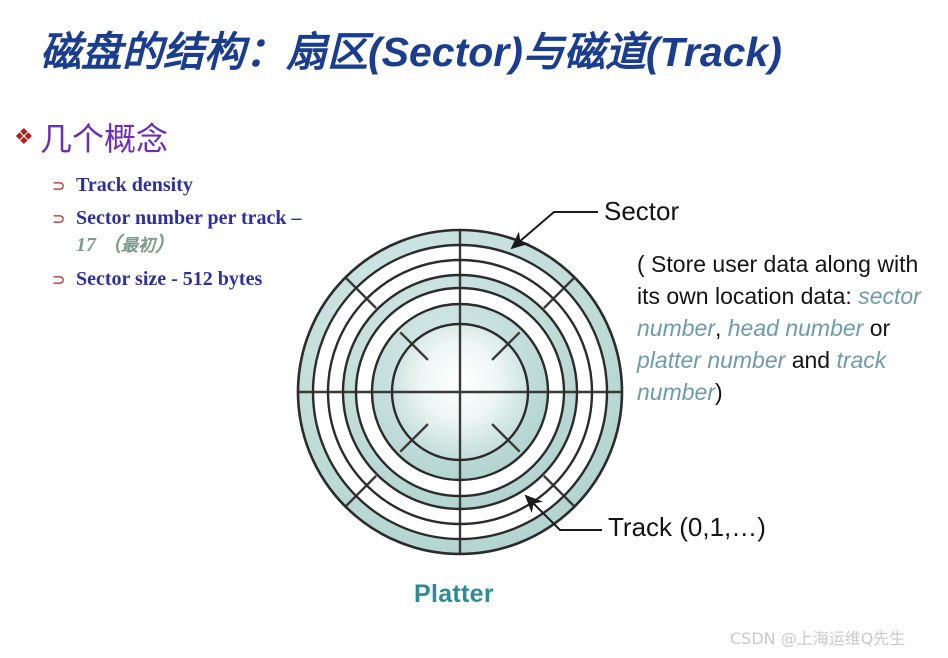 The image size is (948, 658). What do you see at coordinates (877, 328) in the screenshot?
I see `desc-sep-2: or` at bounding box center [877, 328].